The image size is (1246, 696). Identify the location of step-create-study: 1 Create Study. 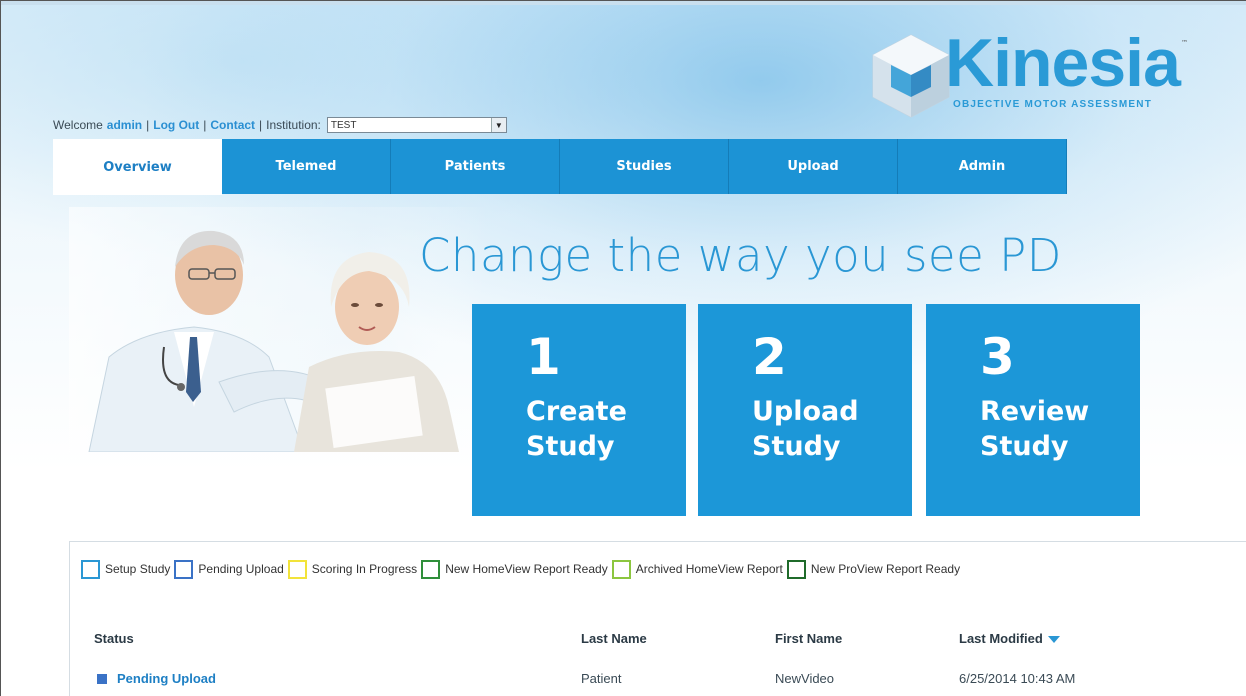
(579, 410).